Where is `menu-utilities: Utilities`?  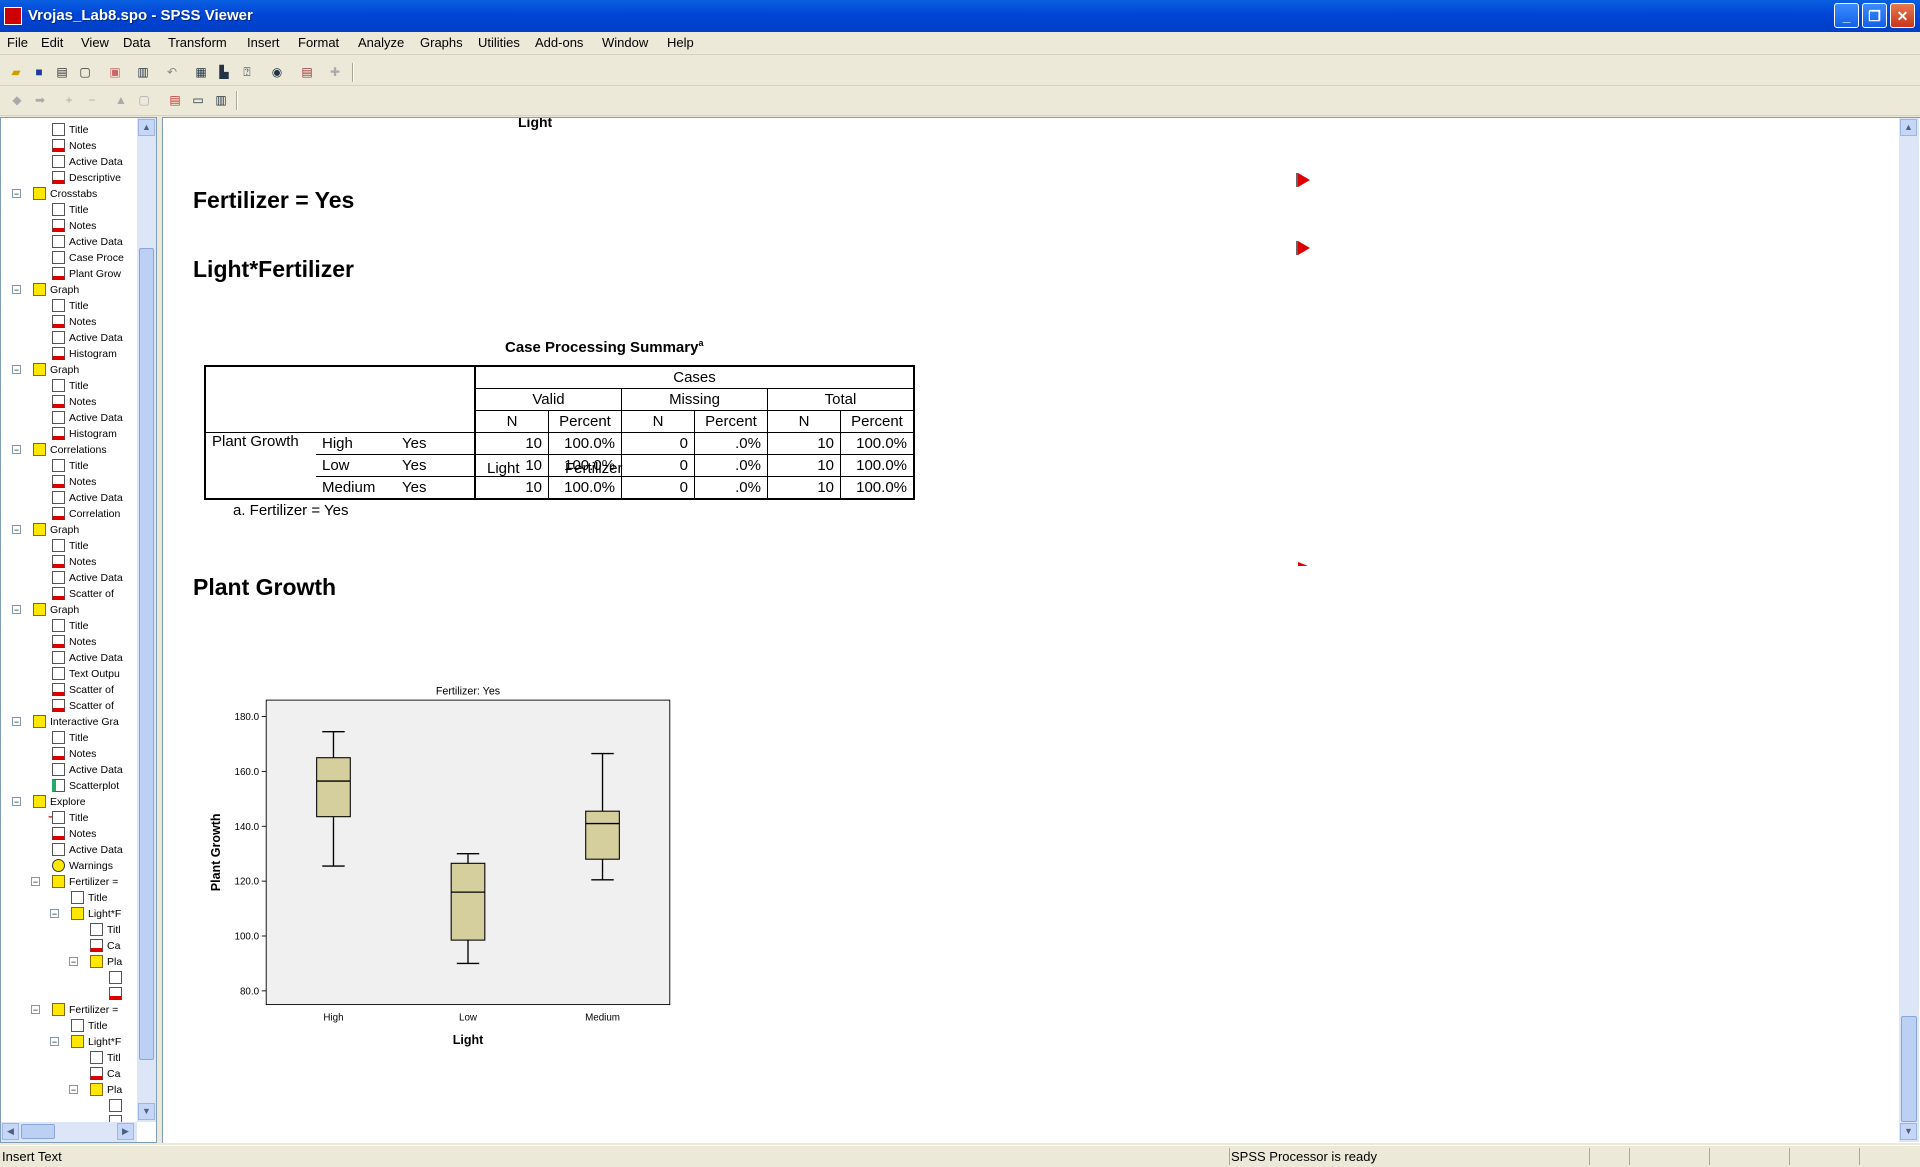 menu-utilities: Utilities is located at coordinates (499, 42).